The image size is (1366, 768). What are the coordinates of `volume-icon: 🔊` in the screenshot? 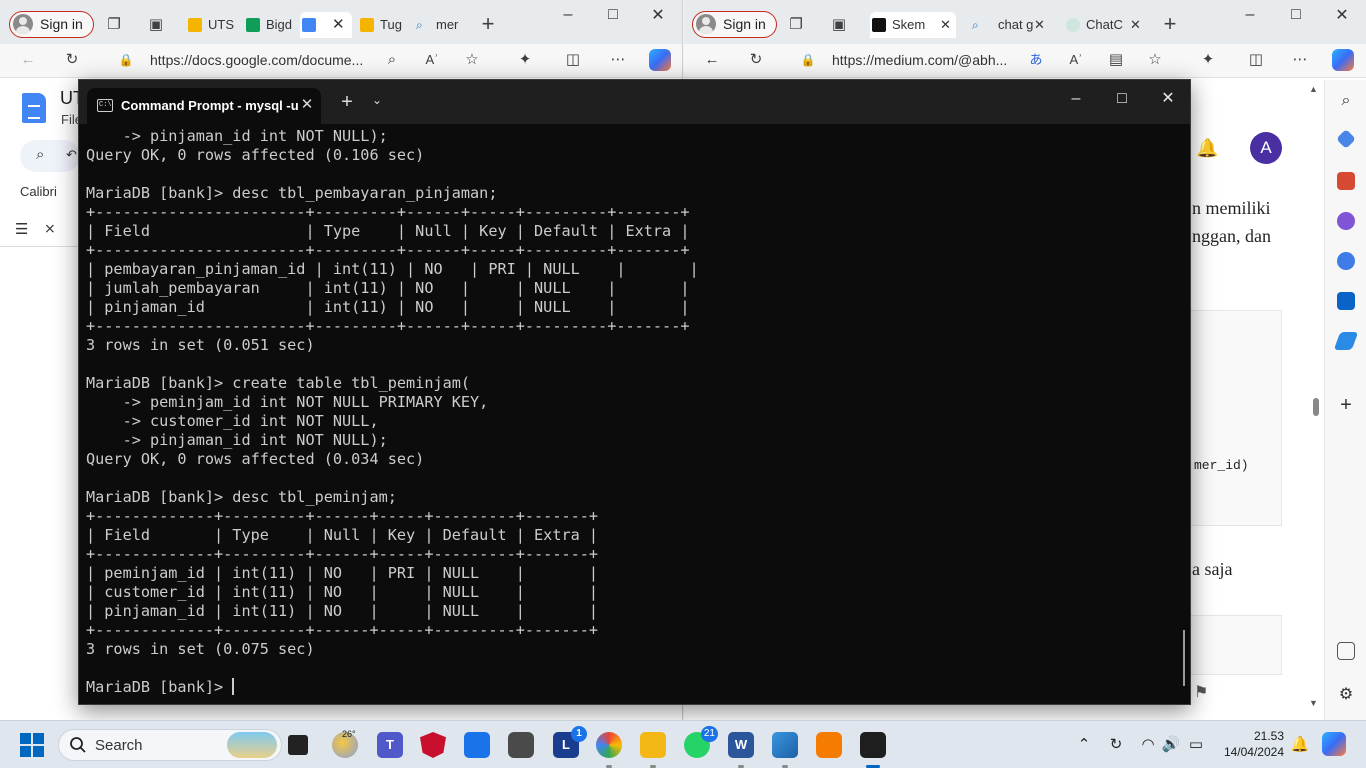 It's located at (1171, 745).